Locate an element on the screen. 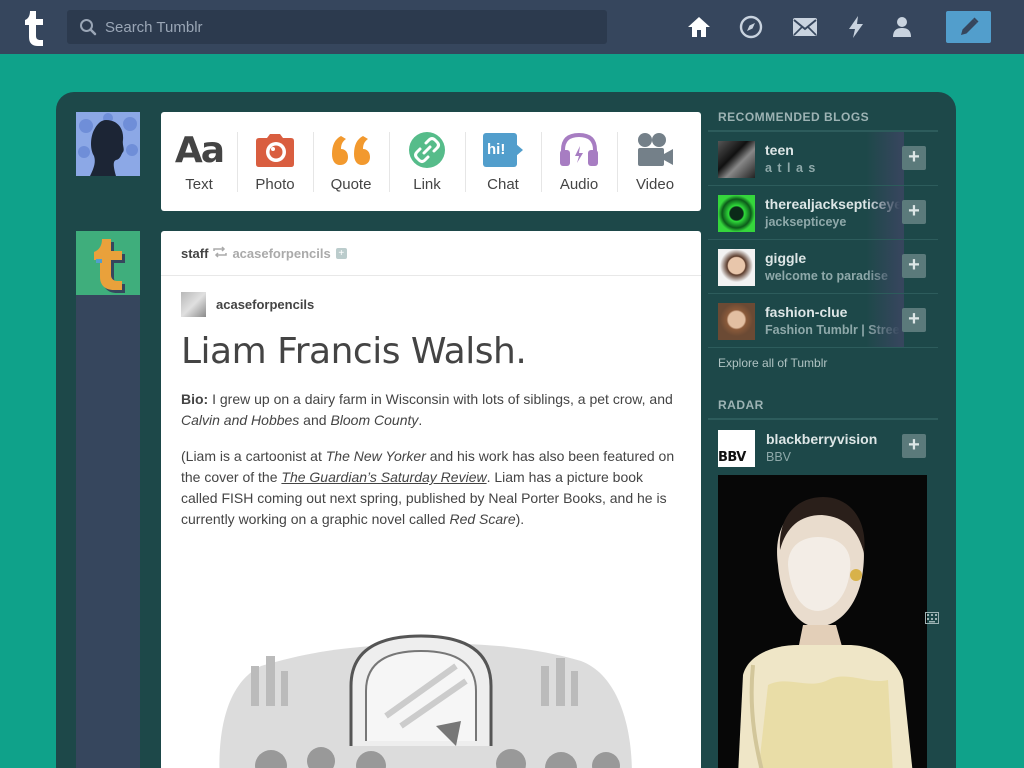 This screenshot has height=768, width=1024. author-avatar is located at coordinates (193, 304).